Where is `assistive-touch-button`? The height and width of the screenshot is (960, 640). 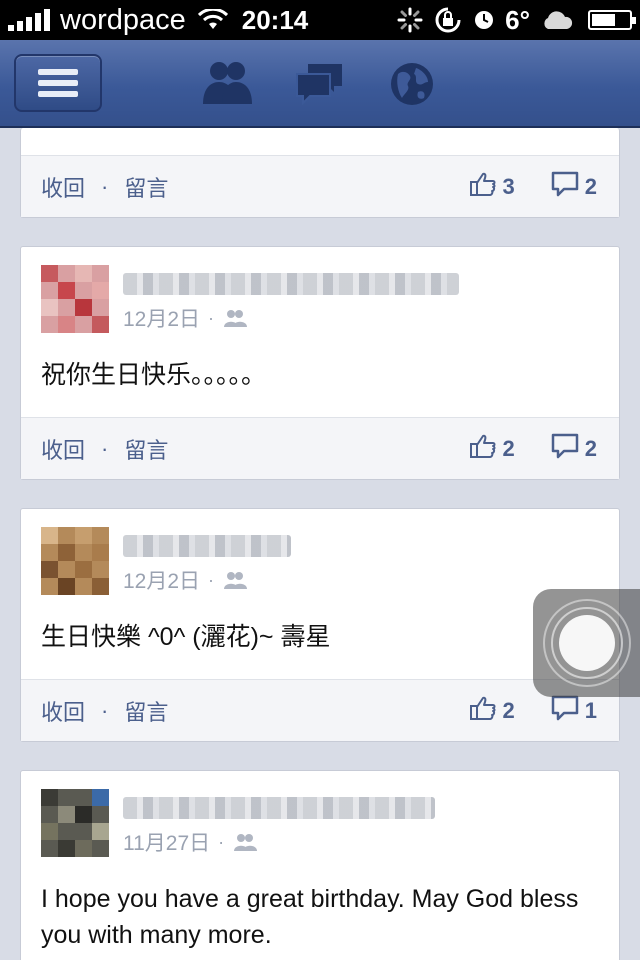 assistive-touch-button is located at coordinates (586, 643).